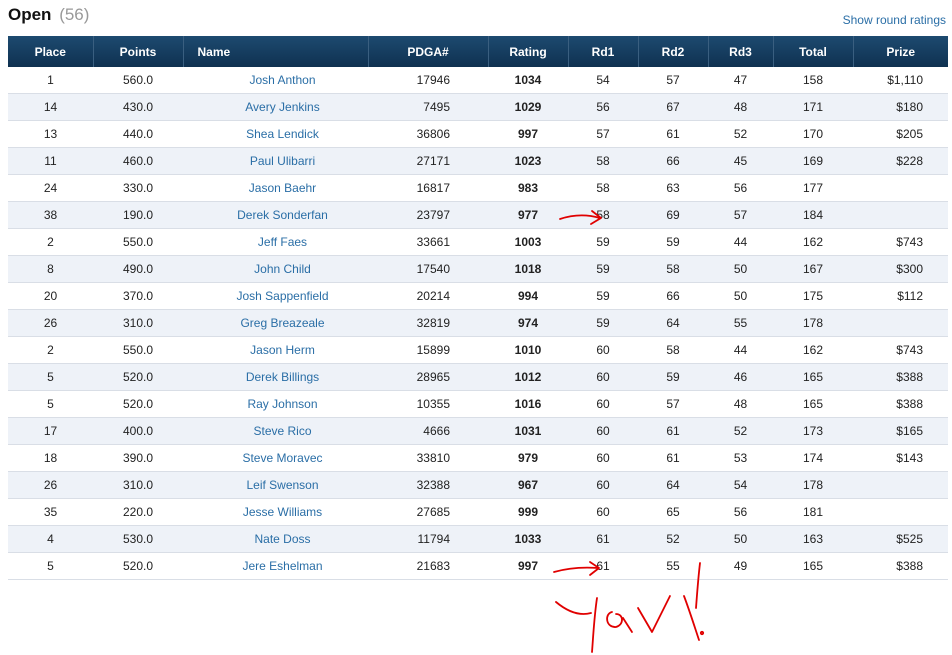 The height and width of the screenshot is (655, 952). I want to click on player-name-link: Jere Eshelman, so click(282, 566).